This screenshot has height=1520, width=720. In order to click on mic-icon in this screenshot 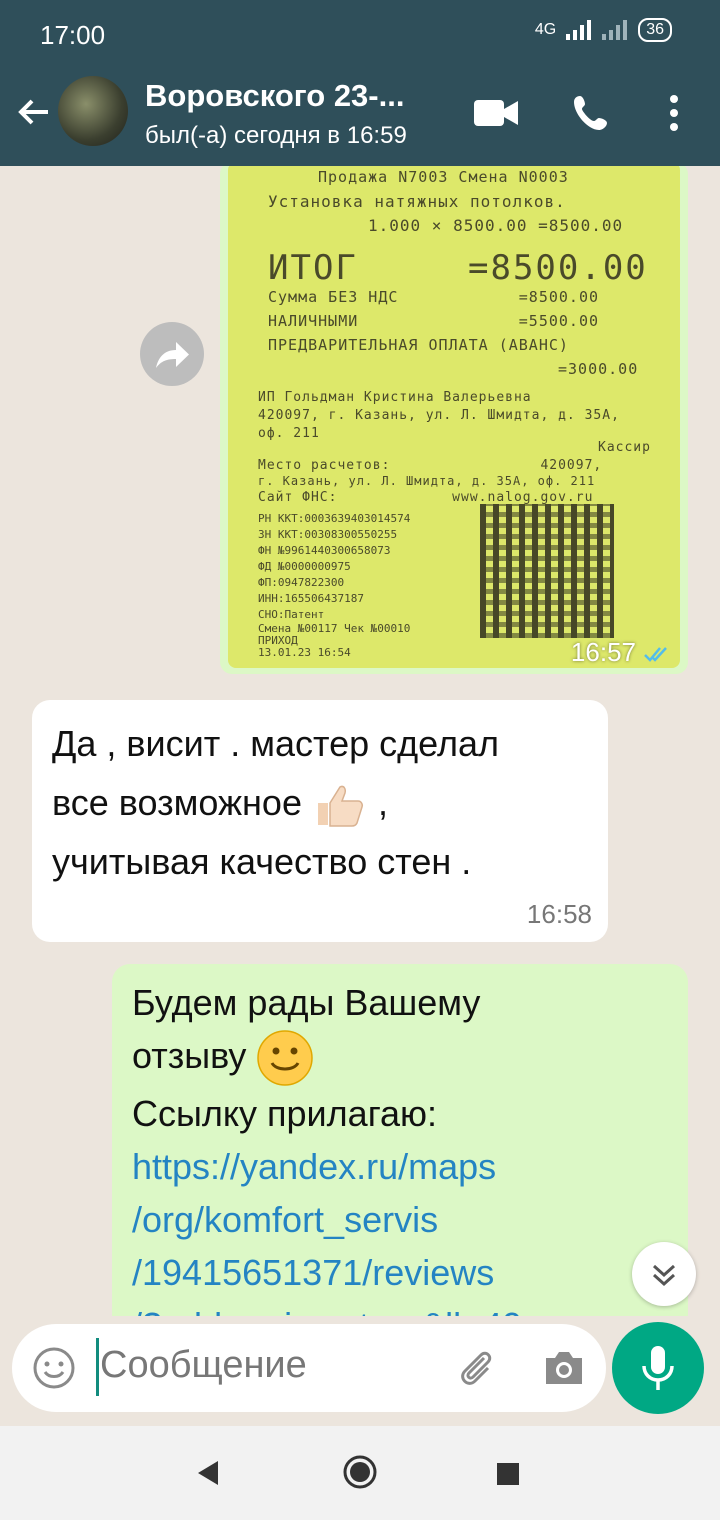, I will do `click(658, 1368)`.